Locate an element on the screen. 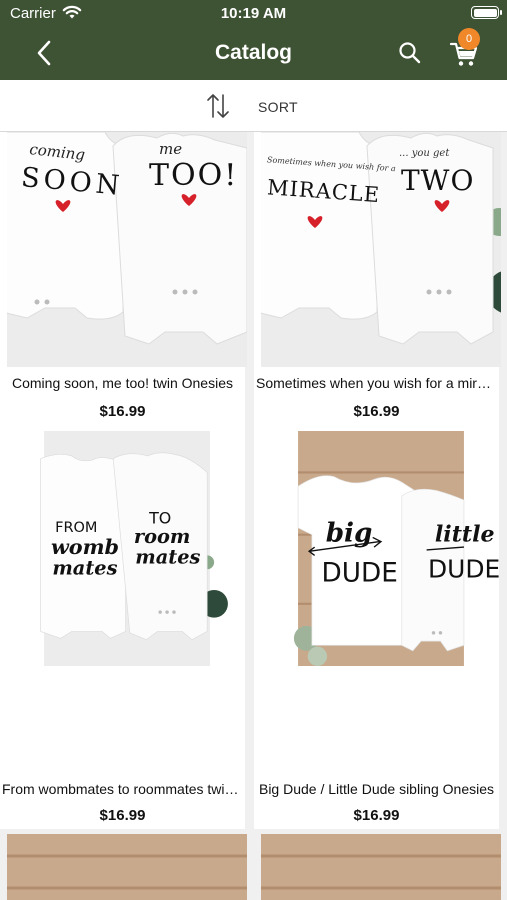  status-time: 10:19 AM is located at coordinates (253, 13).